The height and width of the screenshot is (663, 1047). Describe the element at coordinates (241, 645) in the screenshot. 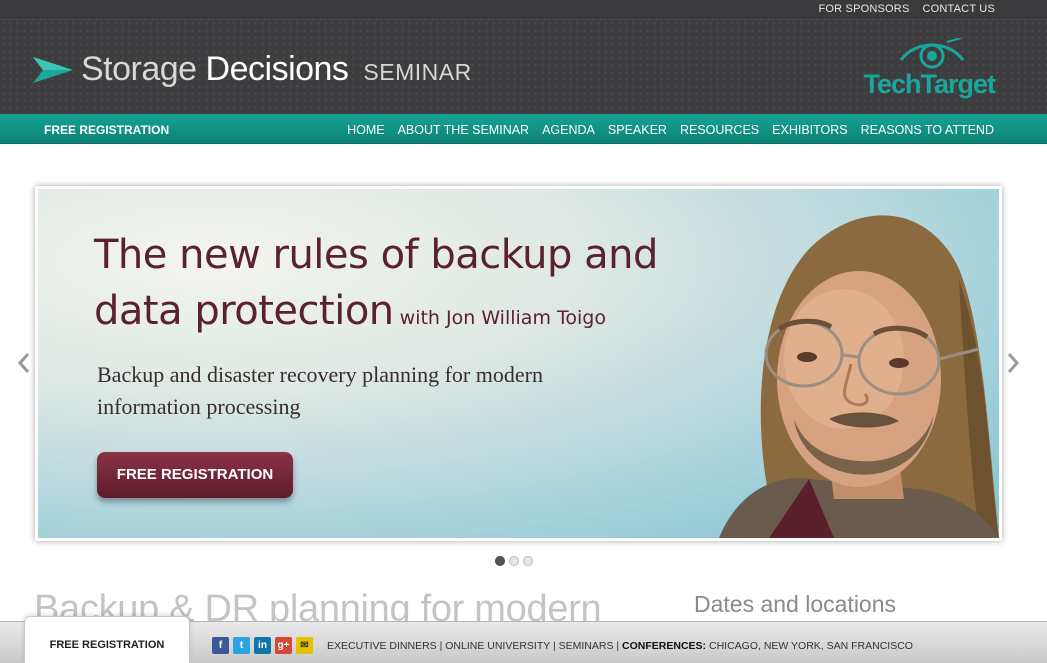

I see `twitter-icon: t` at that location.